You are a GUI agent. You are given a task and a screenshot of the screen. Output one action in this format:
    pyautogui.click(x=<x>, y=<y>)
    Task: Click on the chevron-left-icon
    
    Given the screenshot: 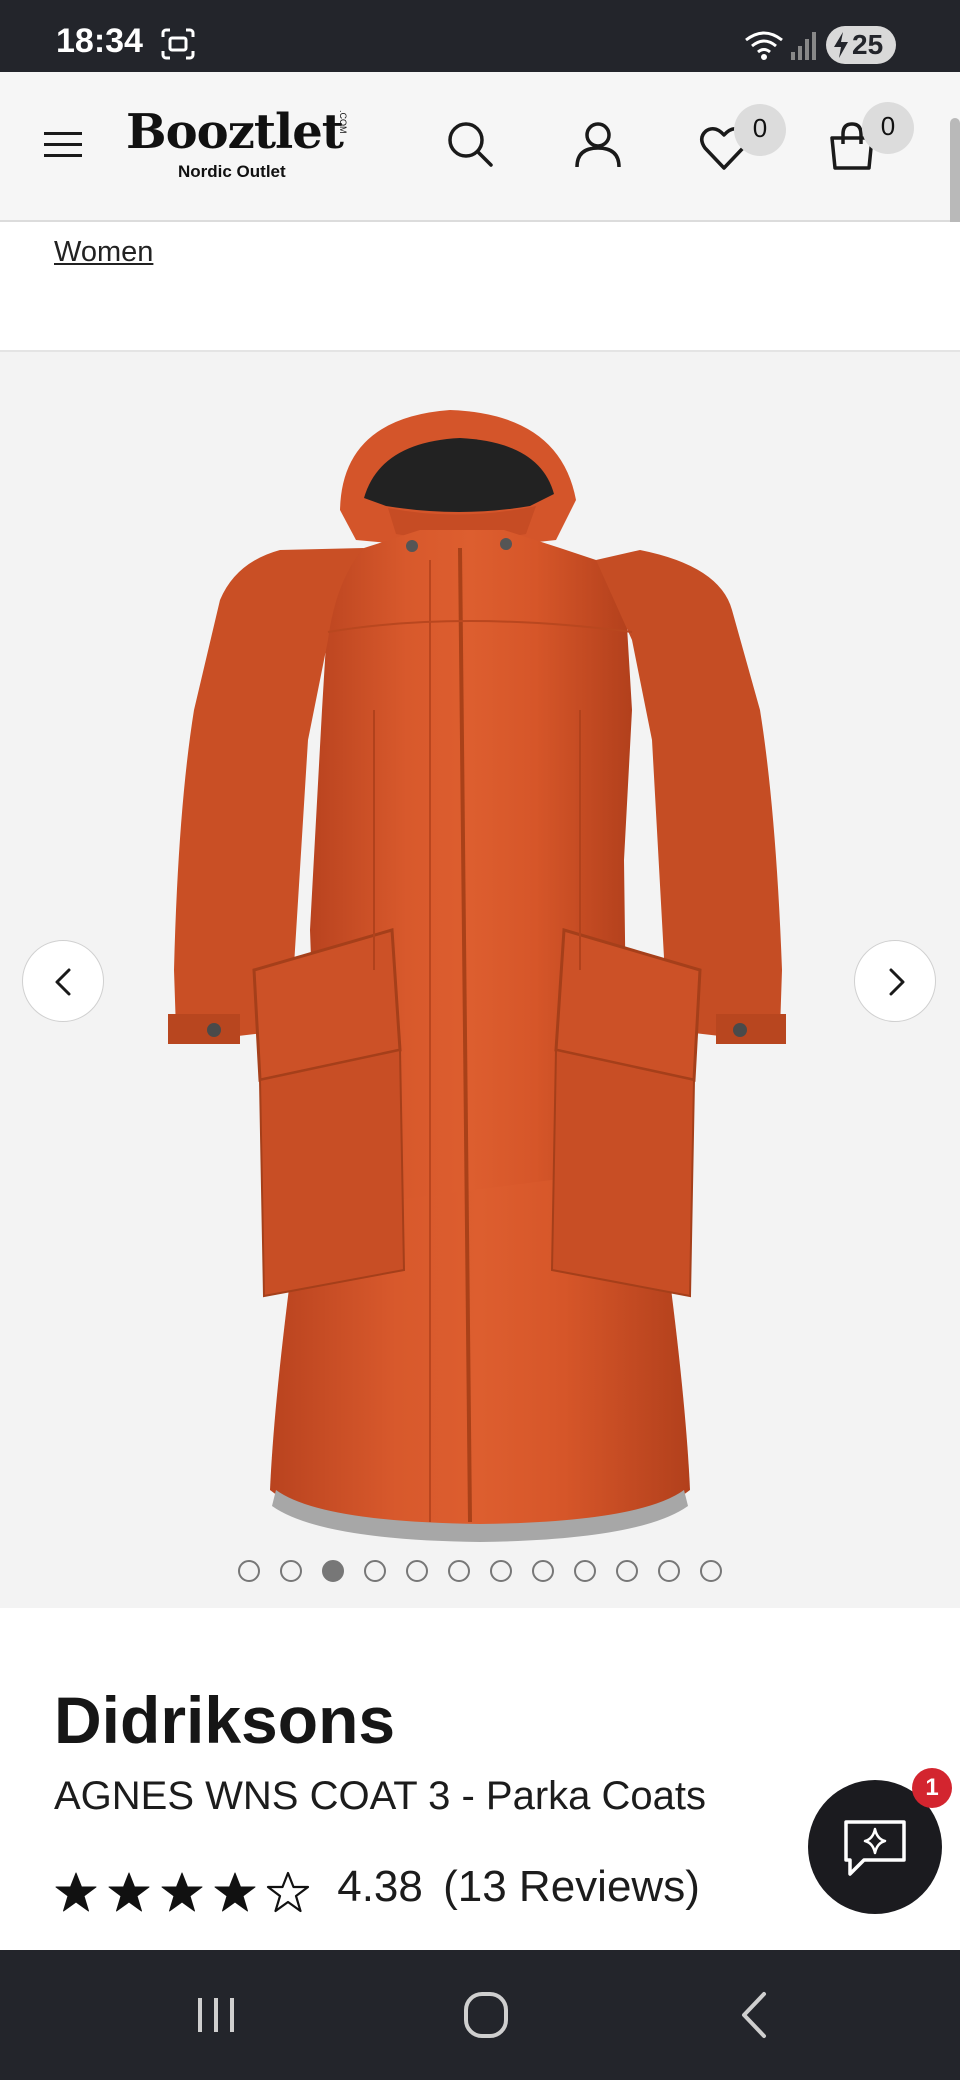 What is the action you would take?
    pyautogui.click(x=63, y=982)
    